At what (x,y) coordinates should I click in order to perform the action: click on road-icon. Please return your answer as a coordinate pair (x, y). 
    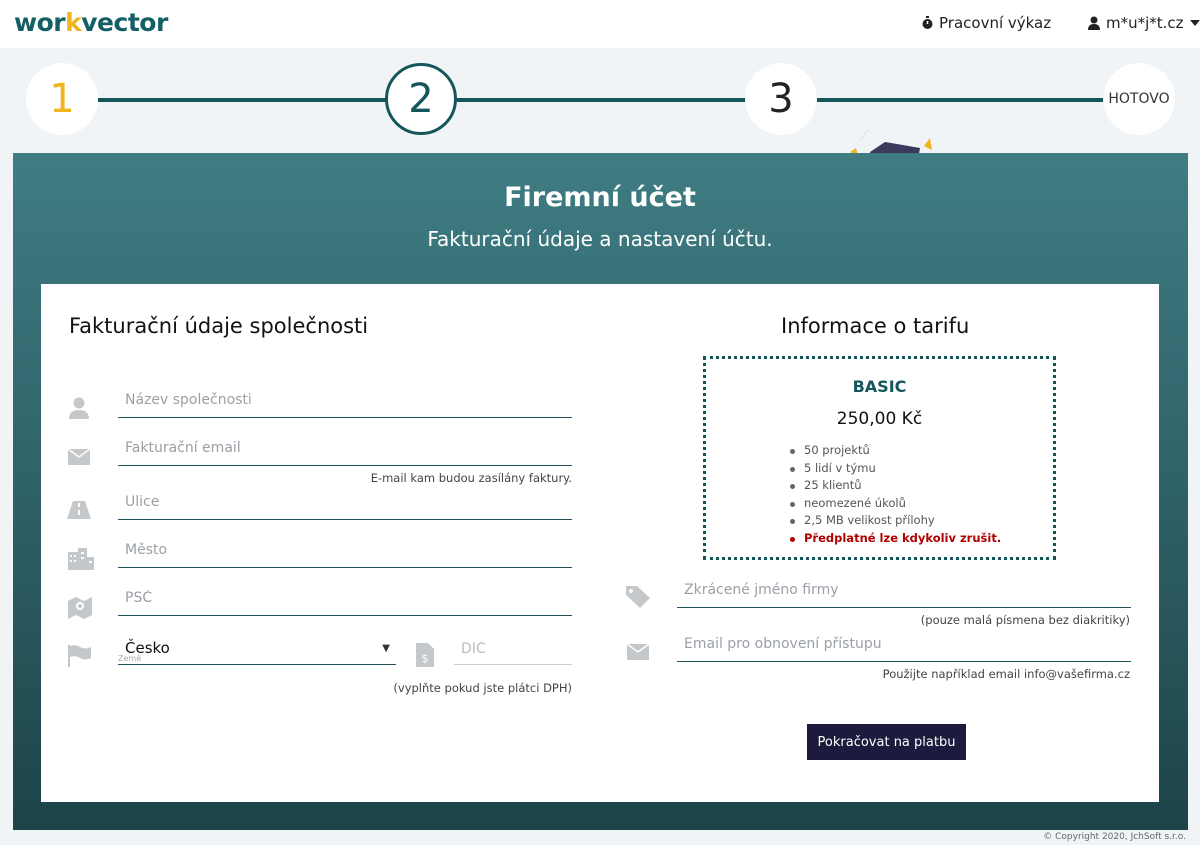
    Looking at the image, I should click on (79, 510).